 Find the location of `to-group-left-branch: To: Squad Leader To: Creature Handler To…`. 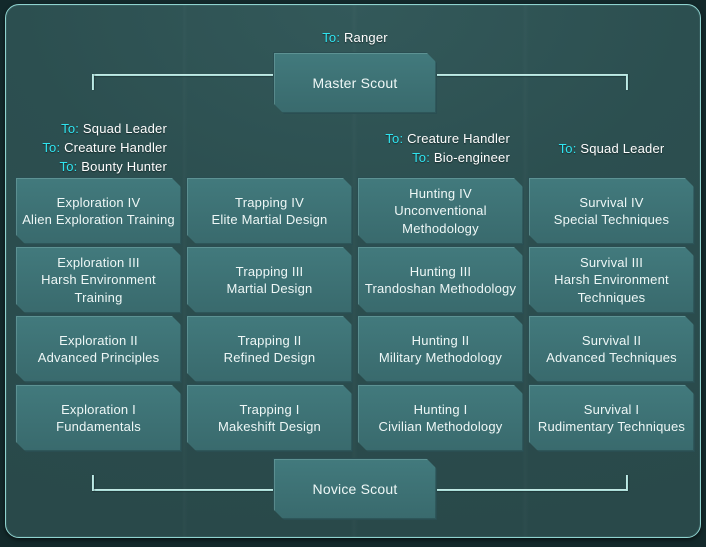

to-group-left-branch: To: Squad Leader To: Creature Handler To… is located at coordinates (83, 147).